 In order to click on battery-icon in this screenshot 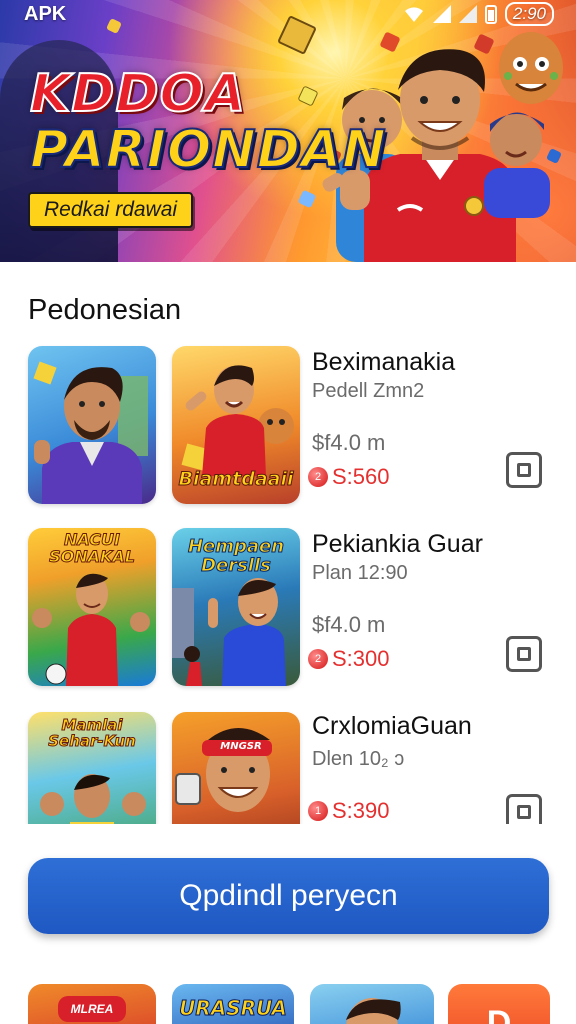, I will do `click(490, 14)`.